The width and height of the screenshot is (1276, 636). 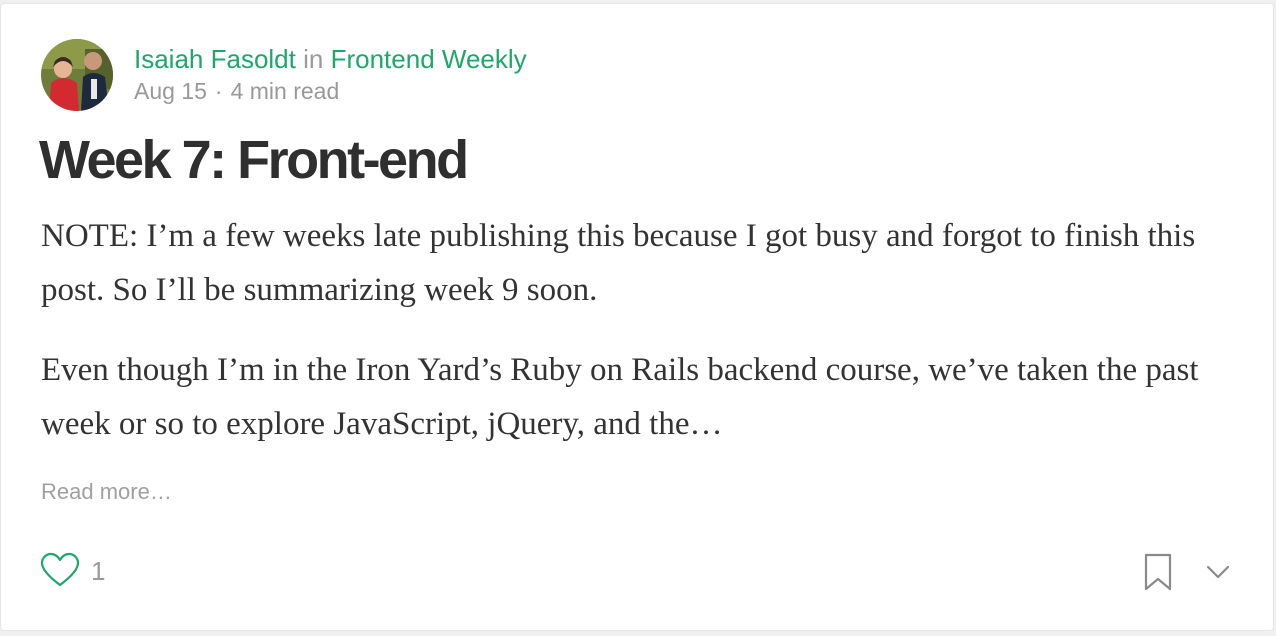 I want to click on publication-link: Frontend Weekly, so click(x=429, y=59).